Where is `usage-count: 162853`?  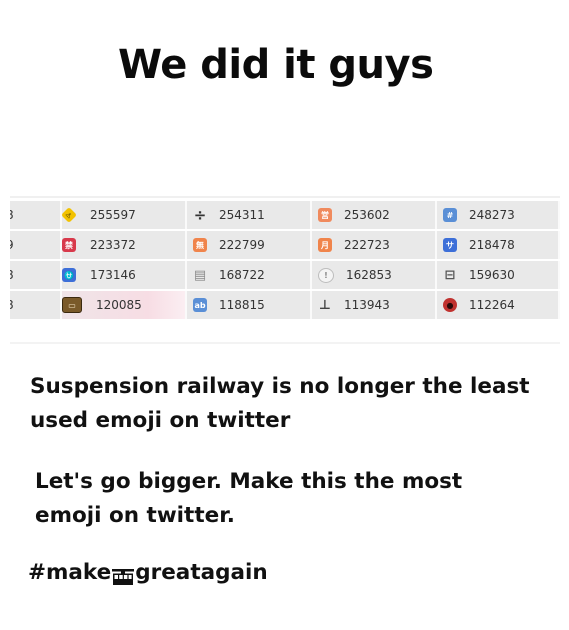 usage-count: 162853 is located at coordinates (369, 275).